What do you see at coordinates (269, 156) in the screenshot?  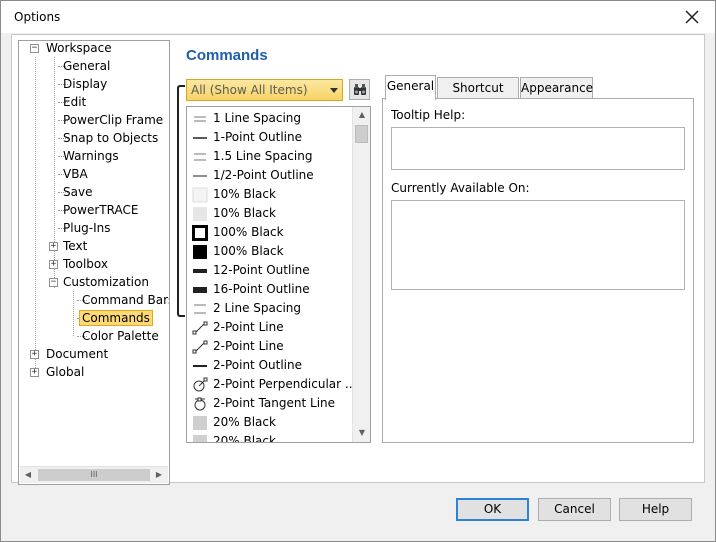 I see `list-item: 1.5 Line Spacing` at bounding box center [269, 156].